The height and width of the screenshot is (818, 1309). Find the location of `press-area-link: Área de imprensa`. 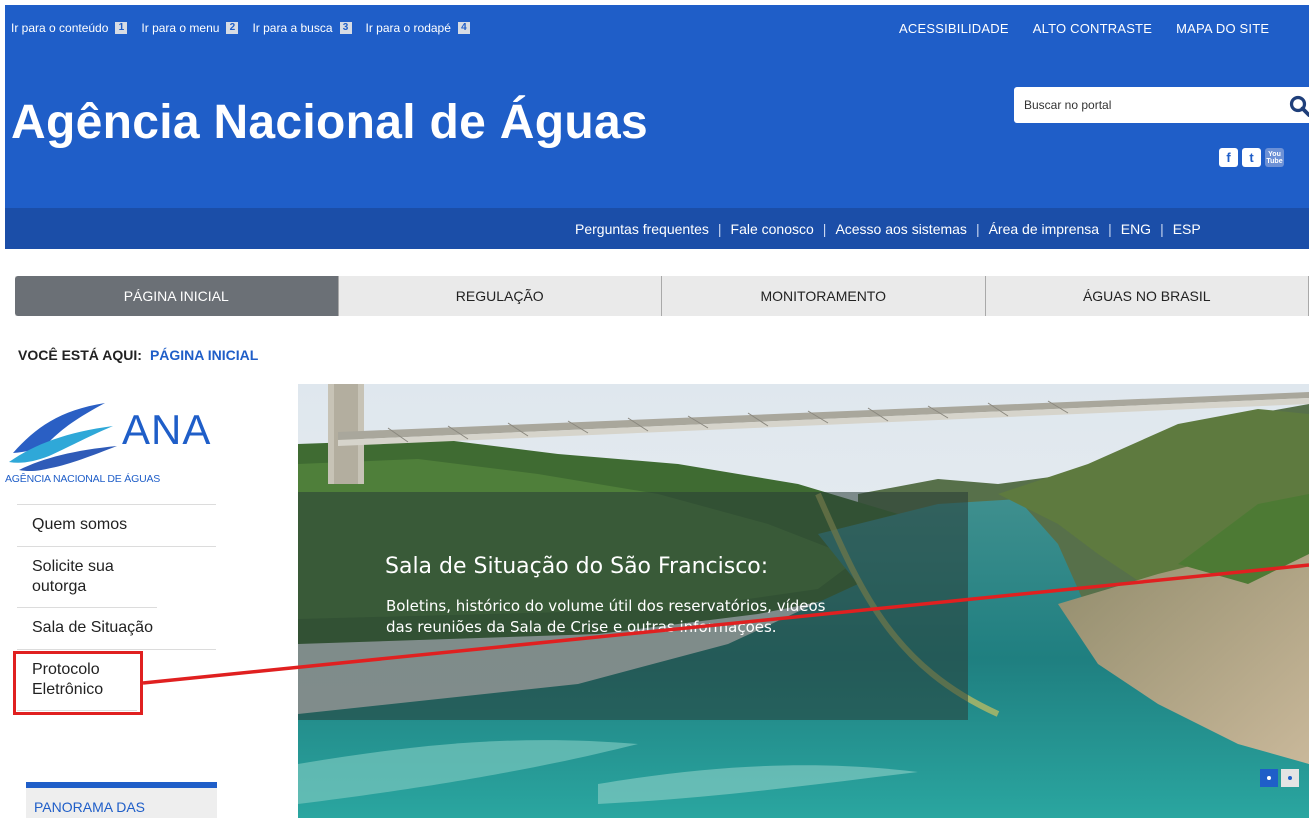

press-area-link: Área de imprensa is located at coordinates (1044, 229).